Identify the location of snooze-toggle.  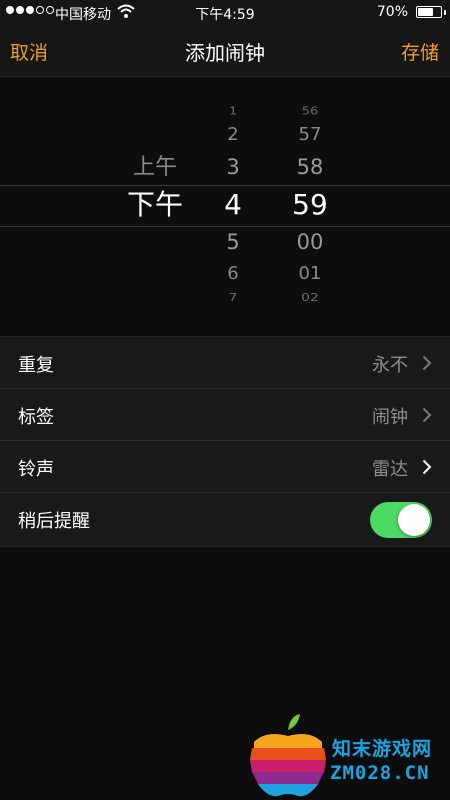
(401, 520).